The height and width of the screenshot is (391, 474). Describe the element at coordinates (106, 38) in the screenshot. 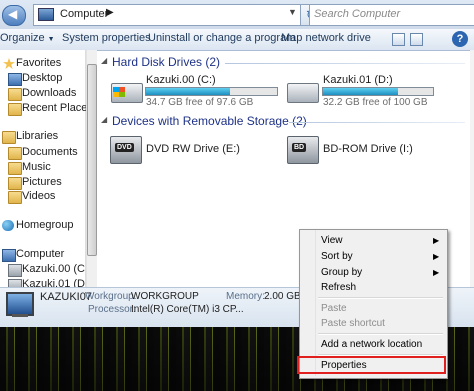

I see `system-properties-button: System properties` at that location.